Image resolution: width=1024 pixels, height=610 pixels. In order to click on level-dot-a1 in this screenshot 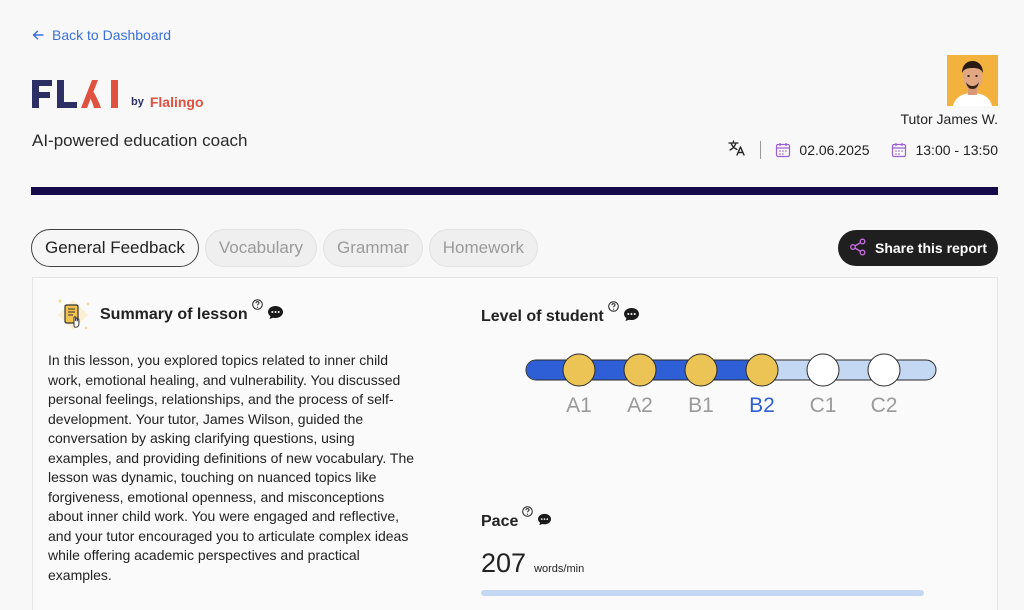, I will do `click(579, 370)`.